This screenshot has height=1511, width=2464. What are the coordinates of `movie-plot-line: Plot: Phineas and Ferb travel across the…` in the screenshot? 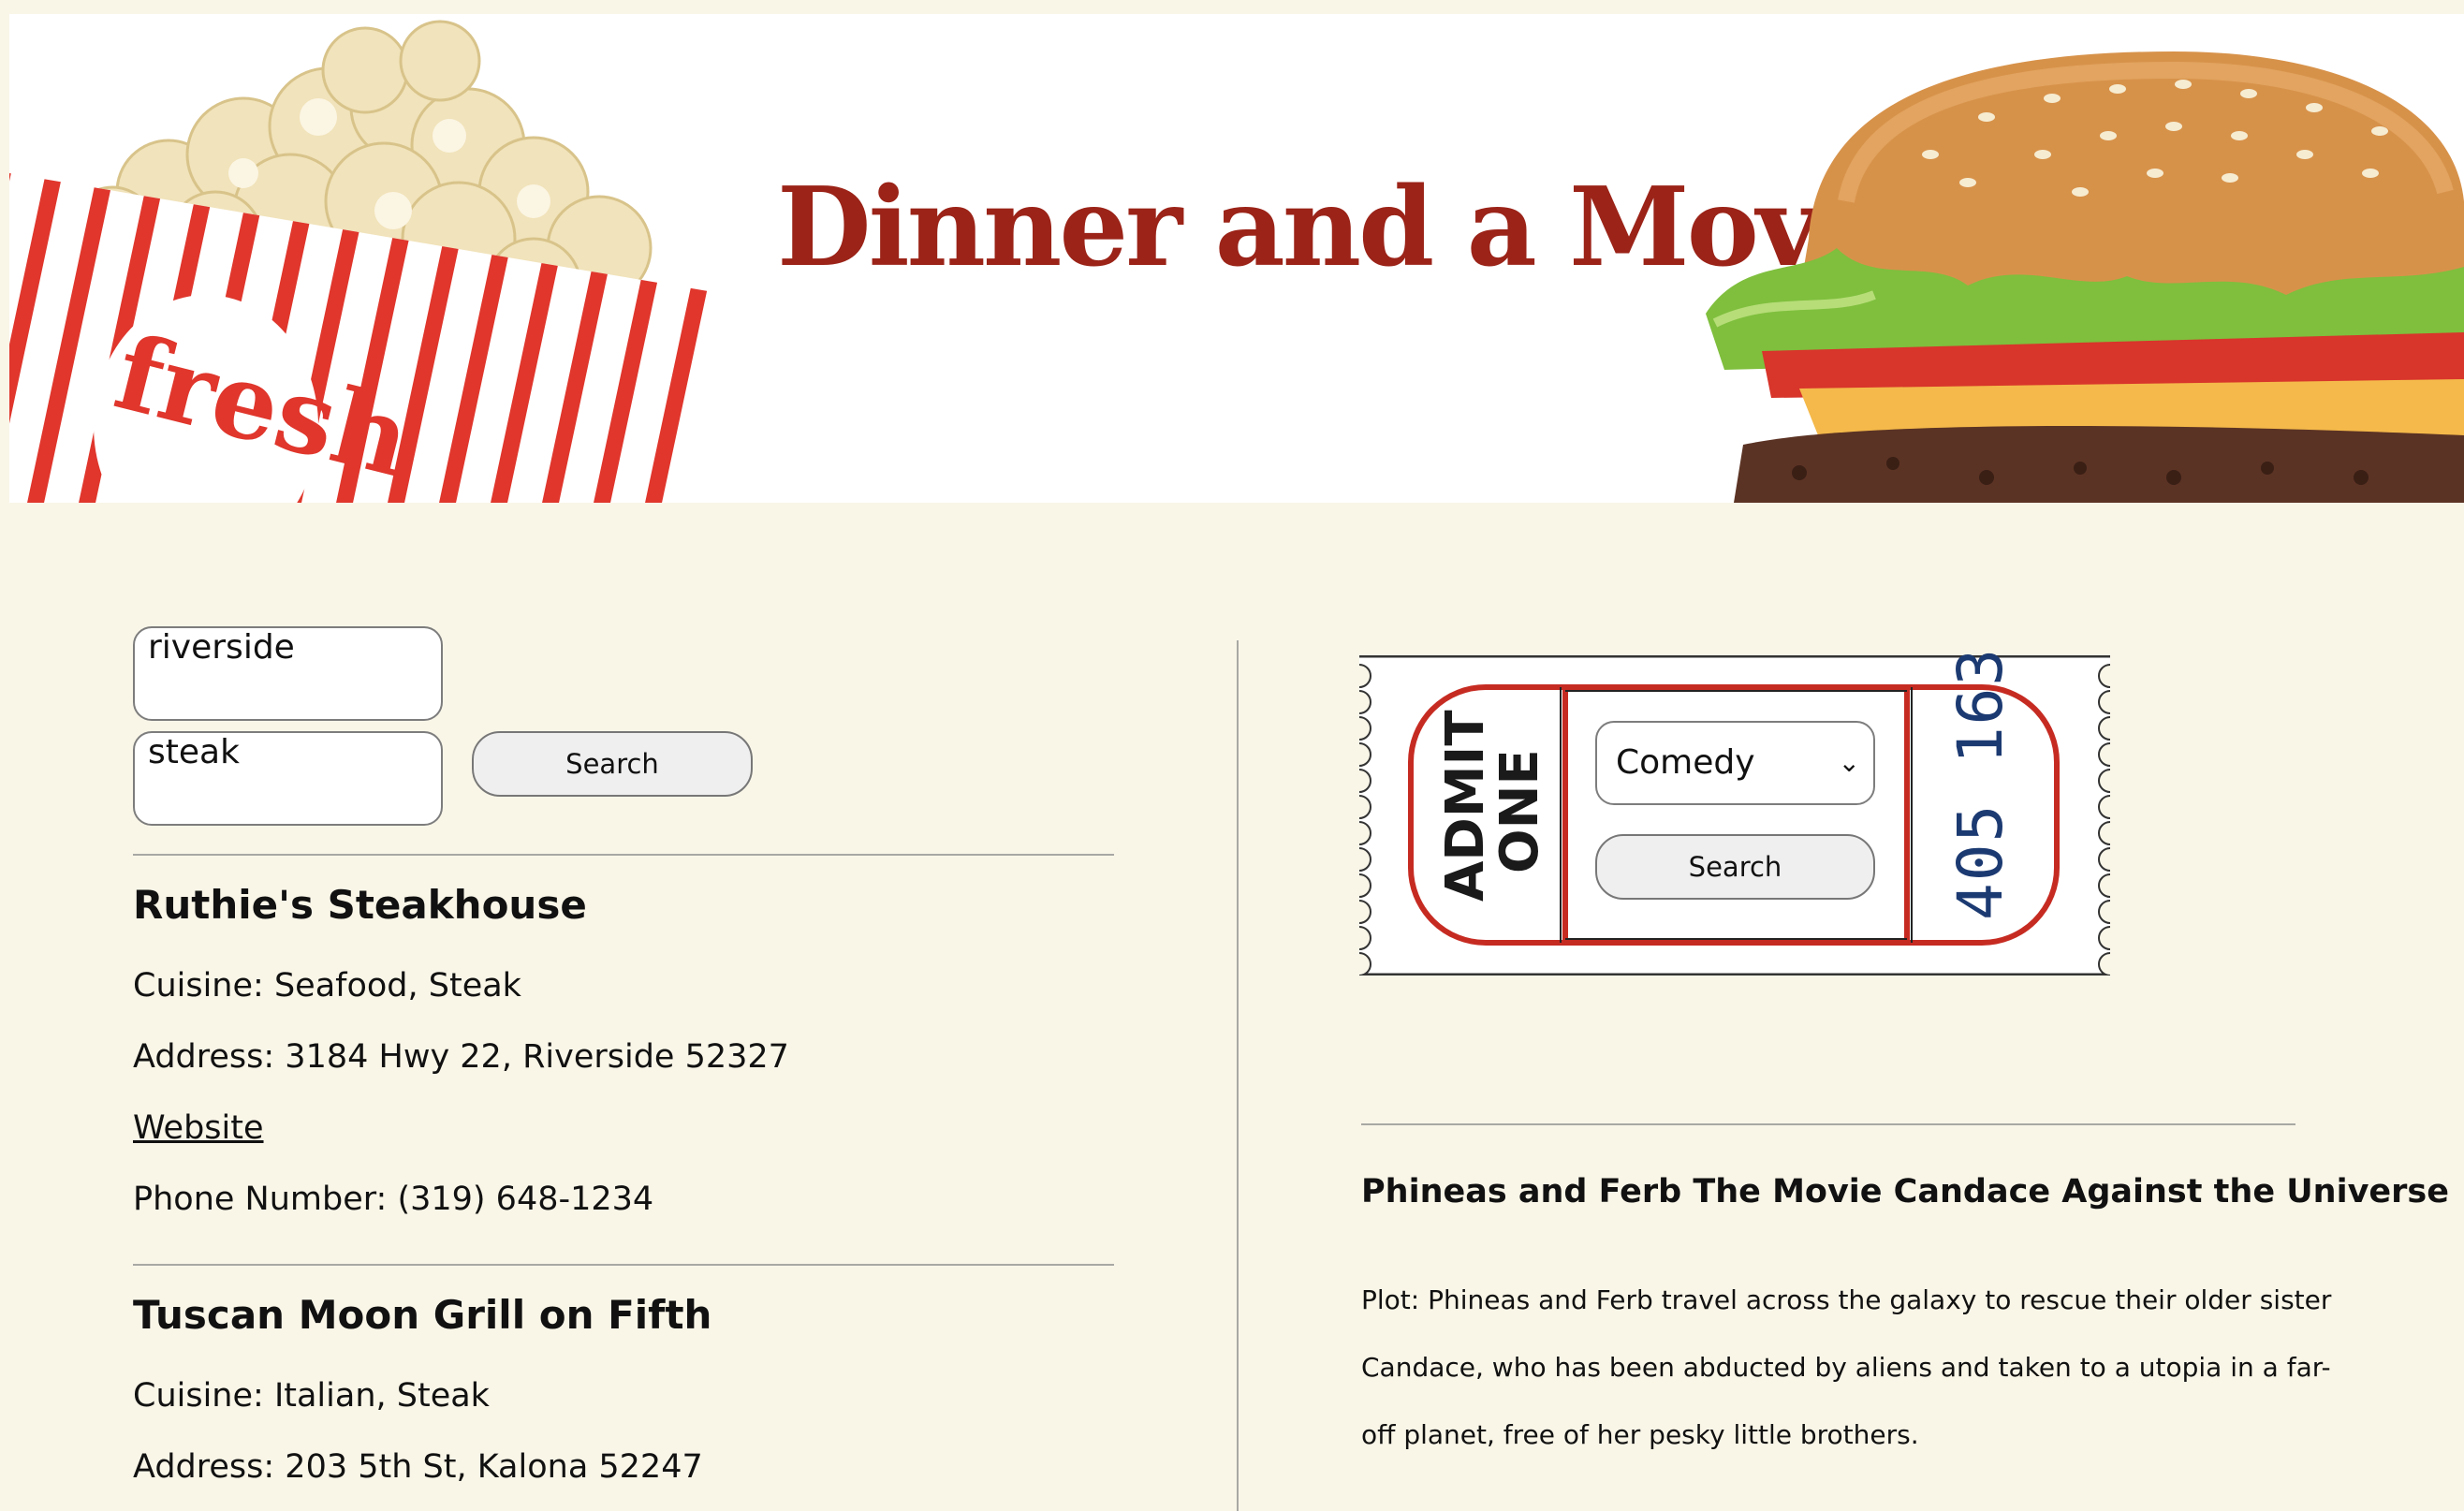 It's located at (1846, 1299).